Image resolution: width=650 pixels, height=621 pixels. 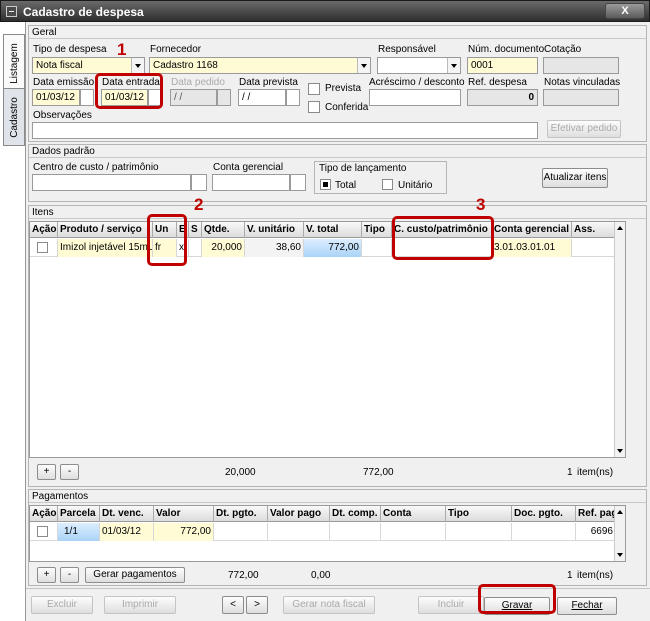 I want to click on col-v-total: V. total, so click(x=333, y=230).